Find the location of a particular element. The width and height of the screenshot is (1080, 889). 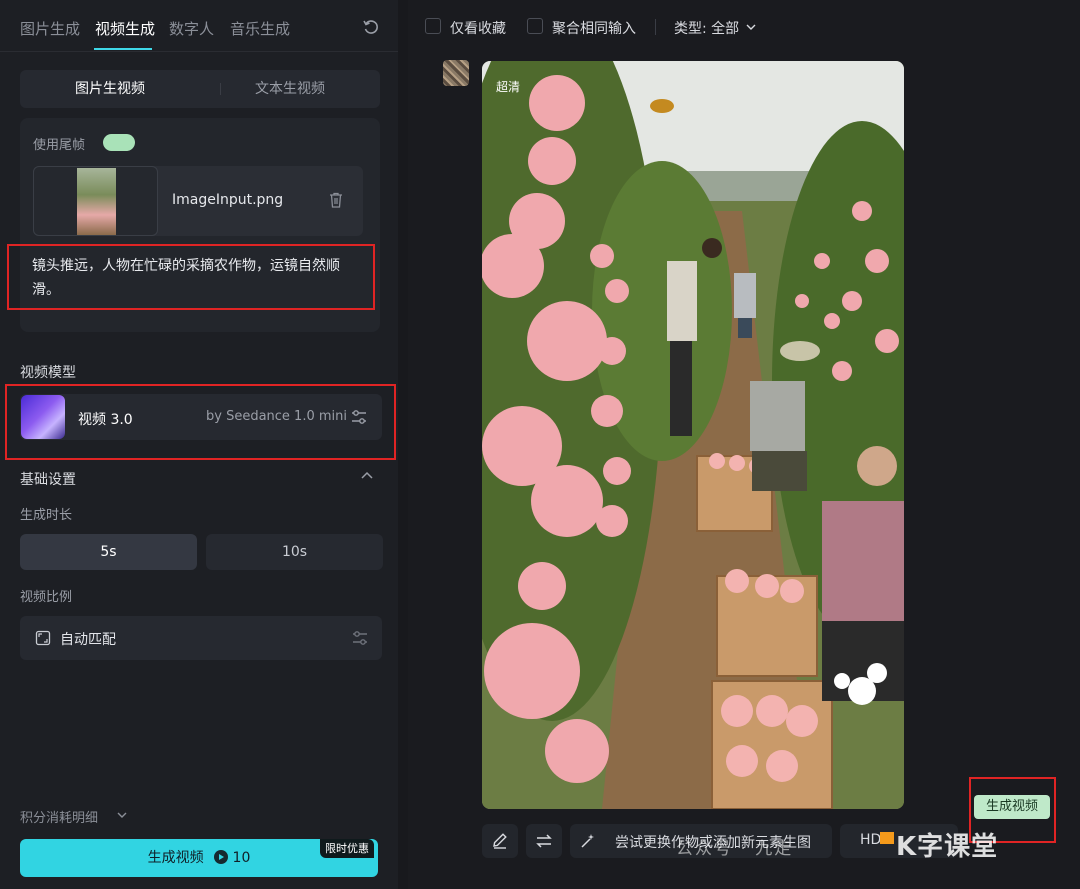

duration-5s-button: 5s is located at coordinates (108, 552).